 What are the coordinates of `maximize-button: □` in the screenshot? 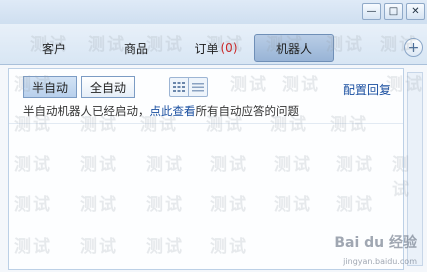 It's located at (393, 11).